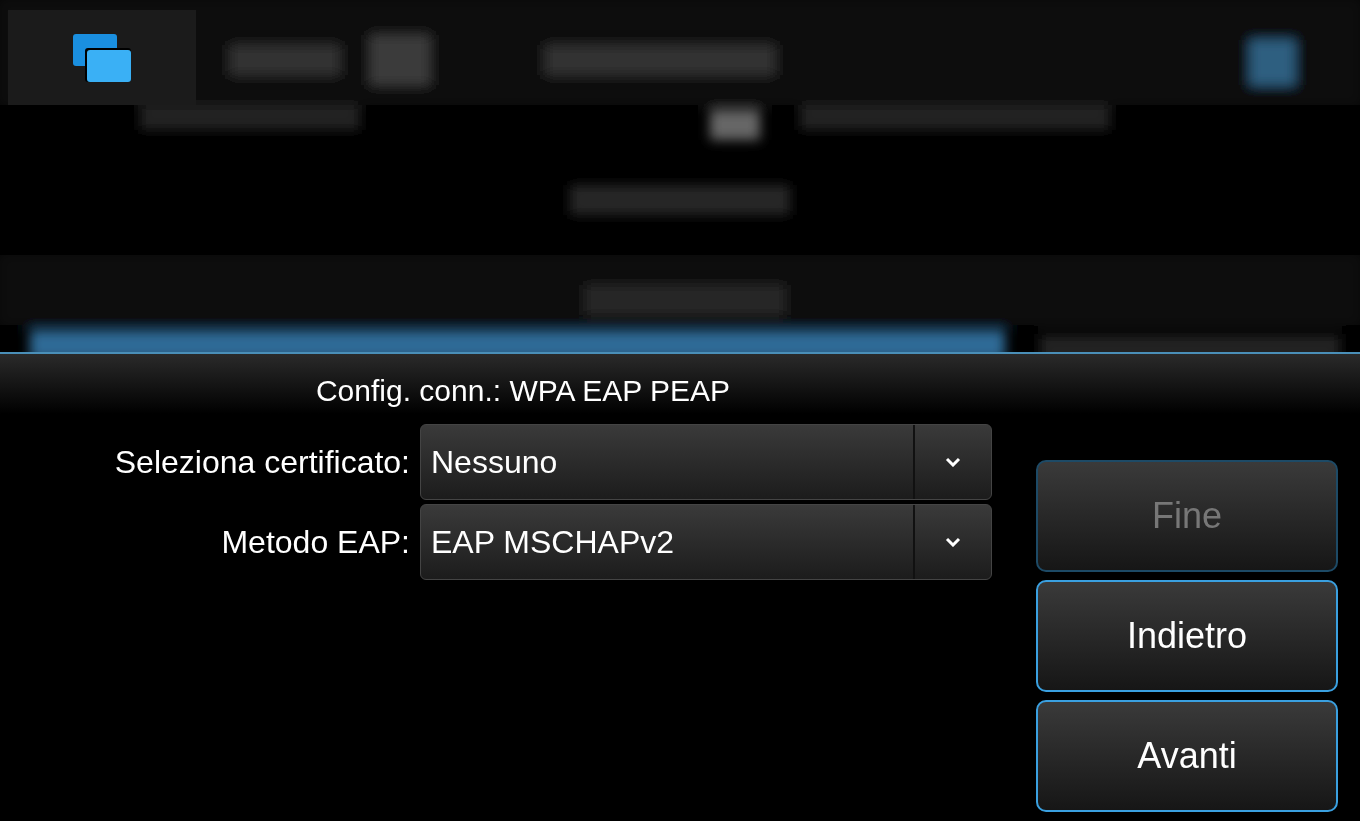  I want to click on dropdown: Nessuno, so click(706, 462).